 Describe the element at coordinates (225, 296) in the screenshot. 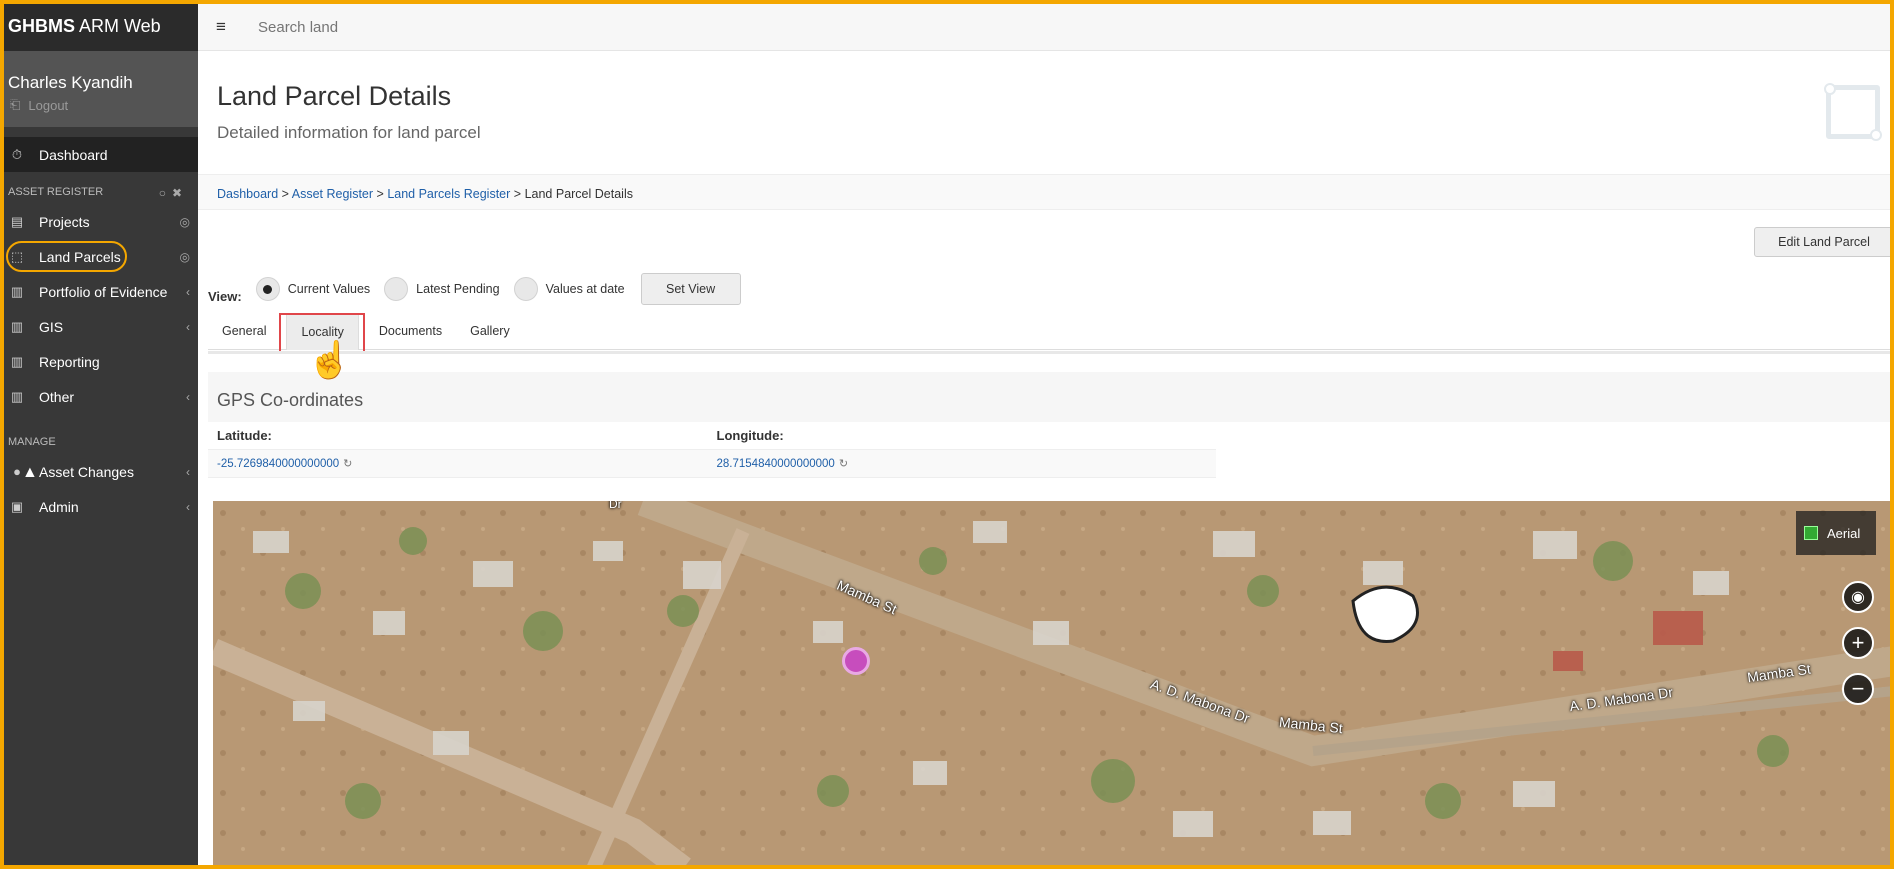

I see `view-label: View:` at that location.